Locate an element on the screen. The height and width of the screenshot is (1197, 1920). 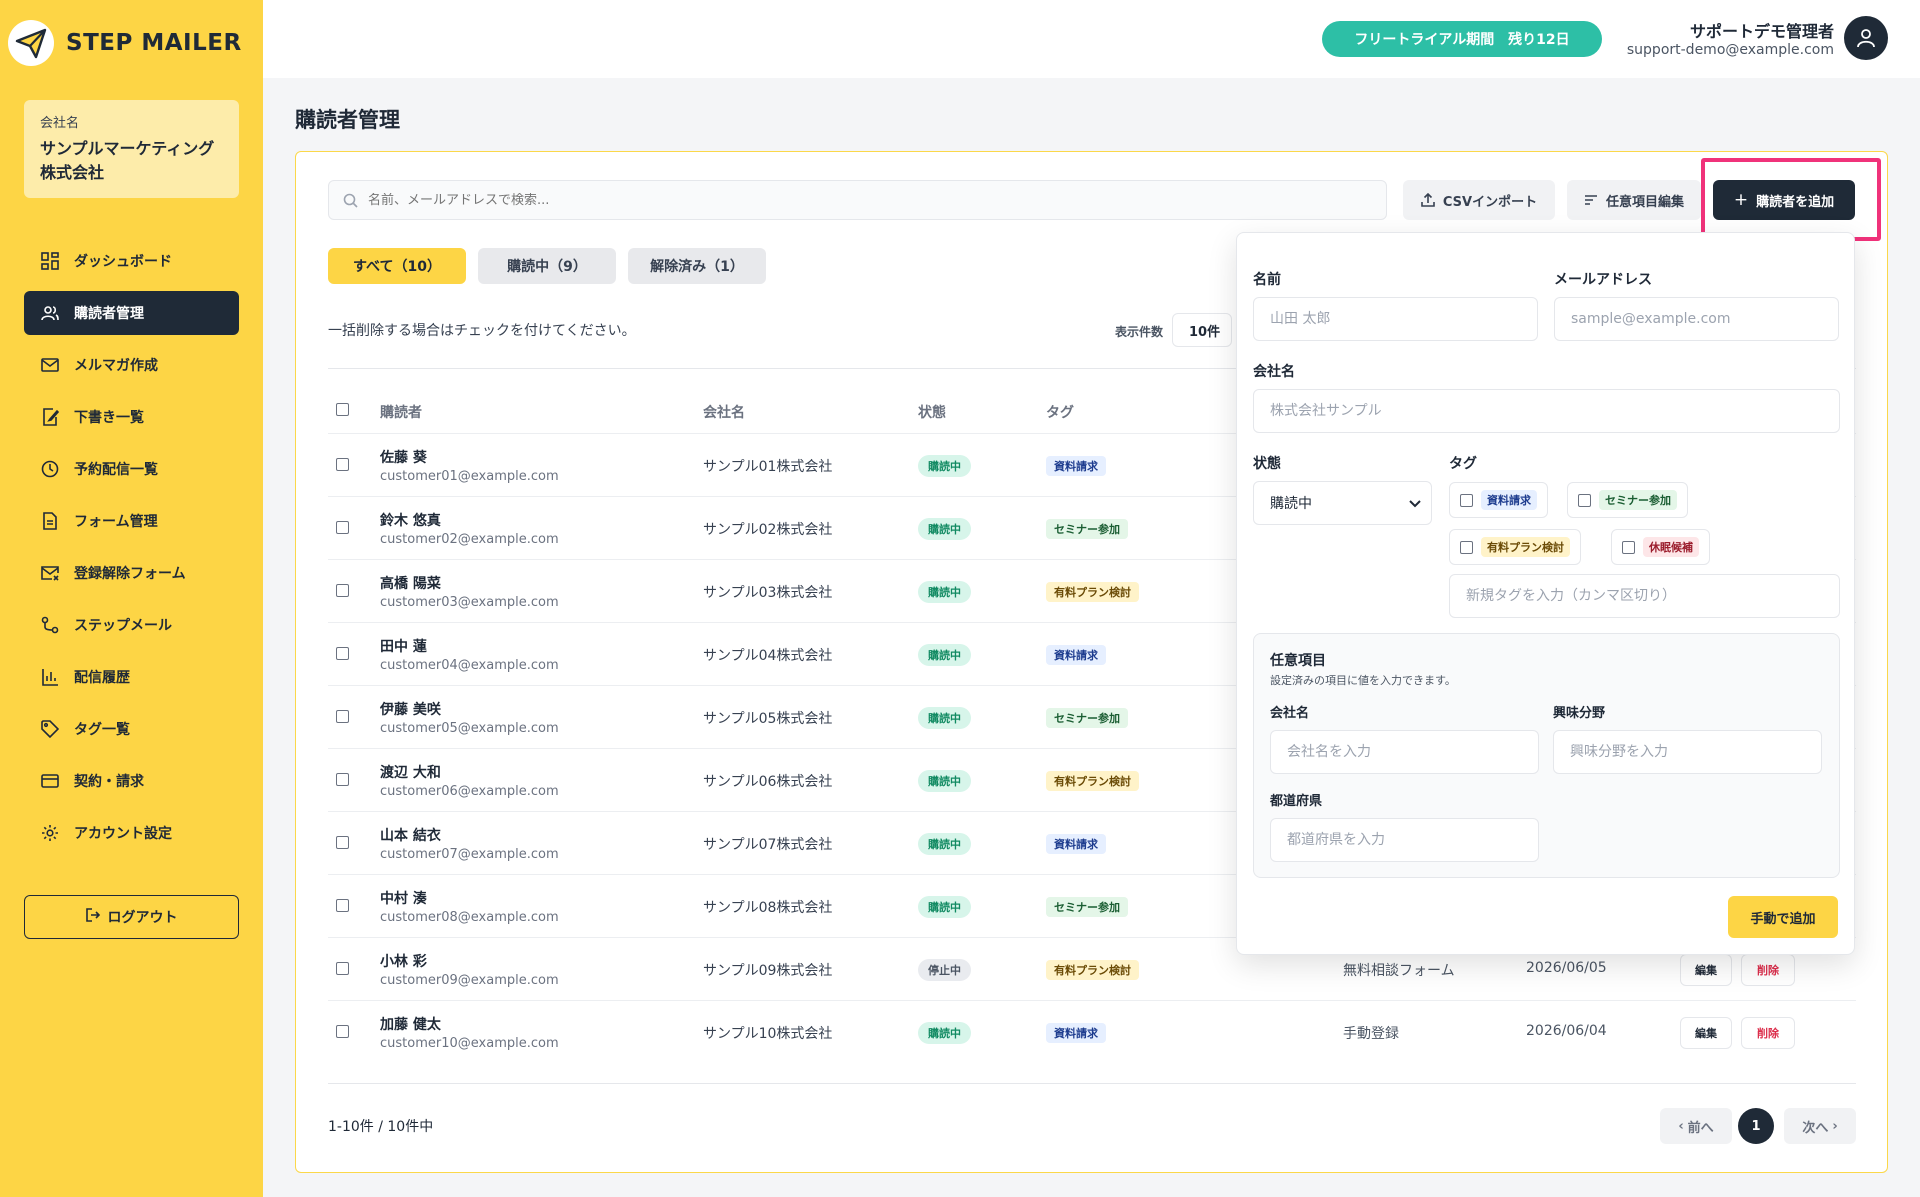
search-icon is located at coordinates (350, 200).